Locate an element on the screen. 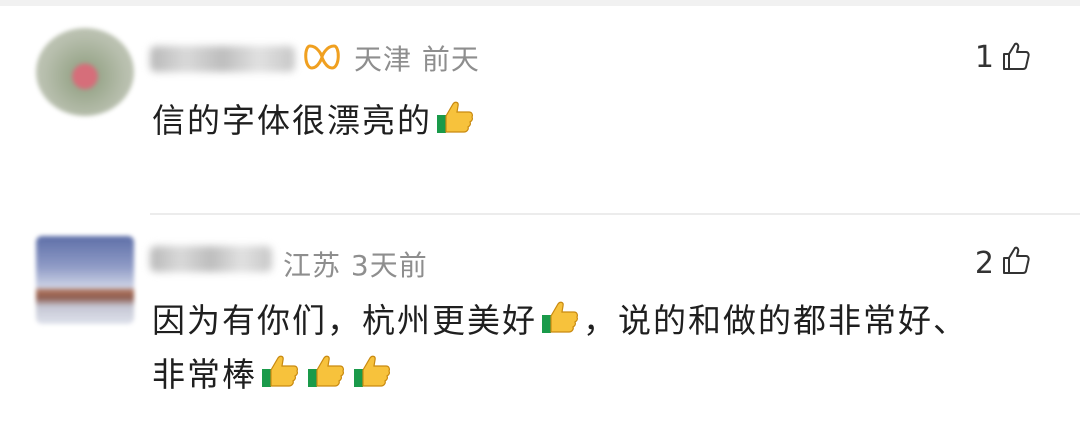 The image size is (1080, 442). comment-time: 3天前 is located at coordinates (389, 265).